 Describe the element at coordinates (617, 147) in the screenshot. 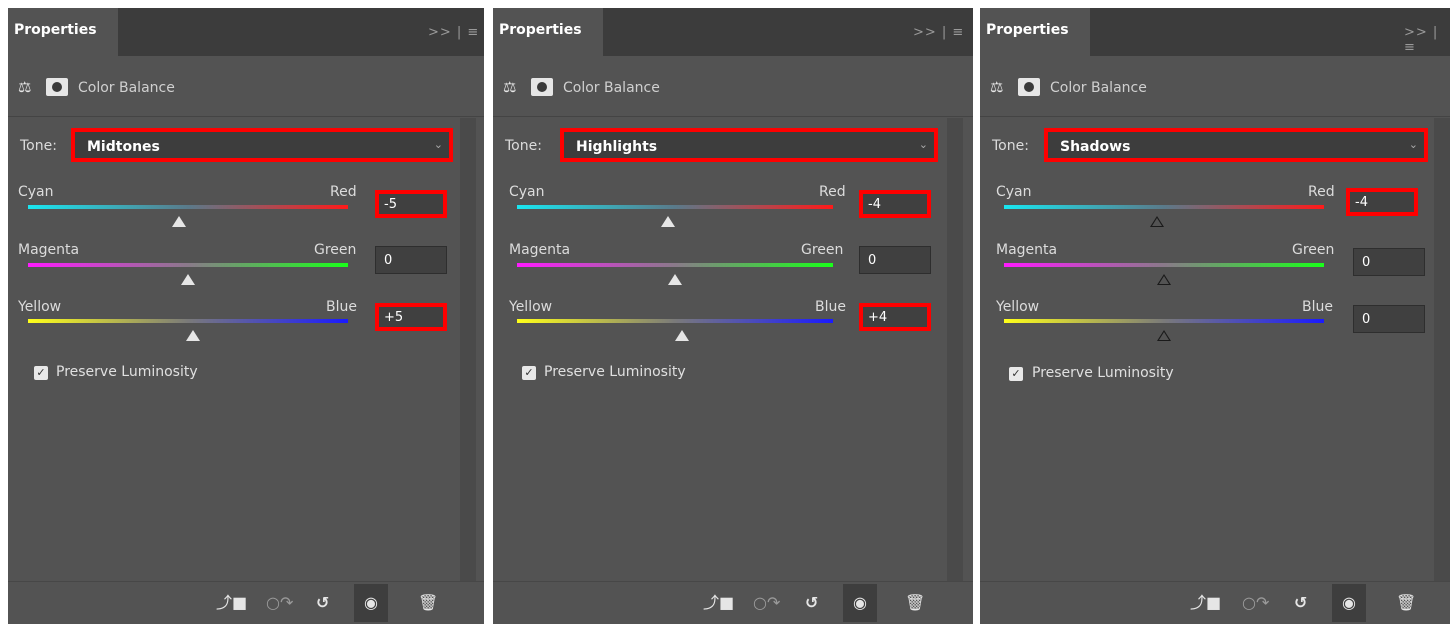

I see `tone-value: Highlights` at that location.